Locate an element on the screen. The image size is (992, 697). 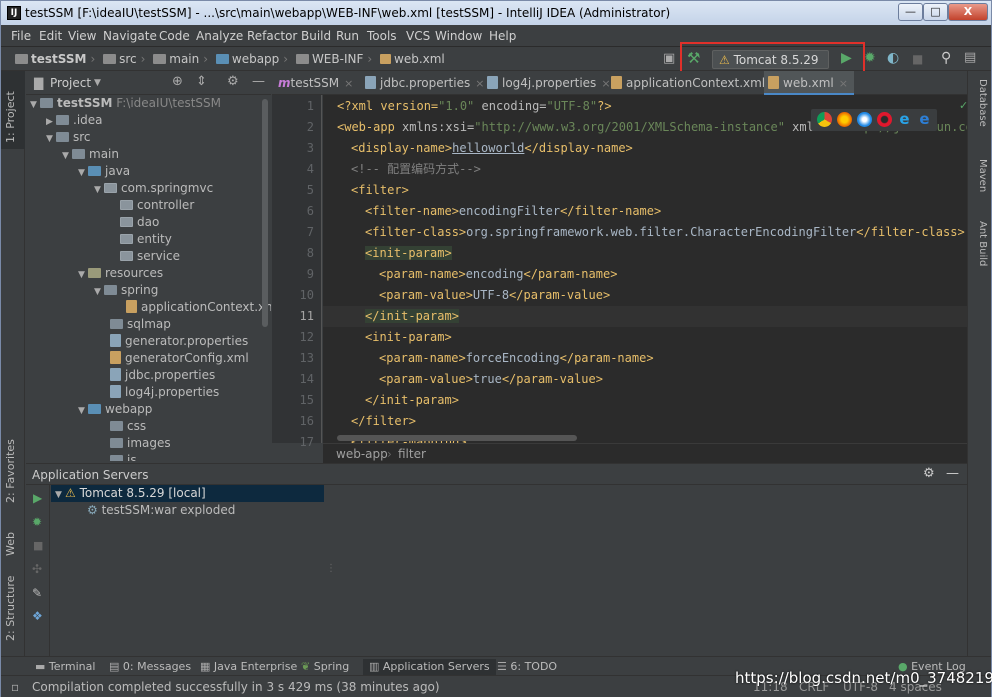
menu-vcs: VCS is located at coordinates (418, 36).